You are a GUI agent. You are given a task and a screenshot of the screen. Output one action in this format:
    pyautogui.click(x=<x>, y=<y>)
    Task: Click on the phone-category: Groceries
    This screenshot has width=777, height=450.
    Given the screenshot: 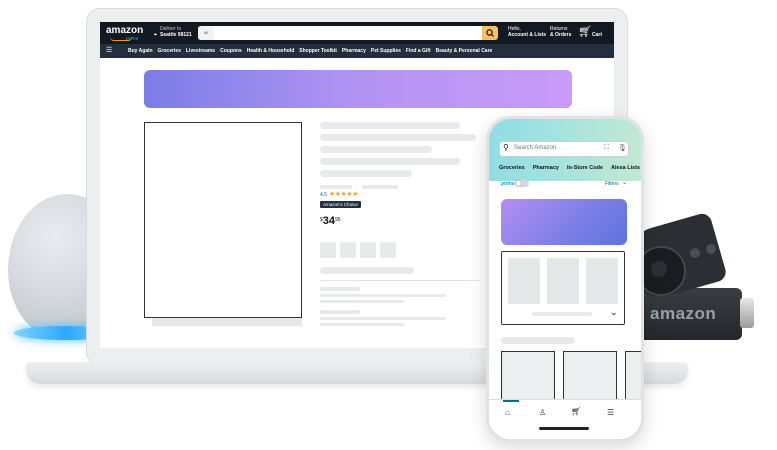 What is the action you would take?
    pyautogui.click(x=512, y=168)
    